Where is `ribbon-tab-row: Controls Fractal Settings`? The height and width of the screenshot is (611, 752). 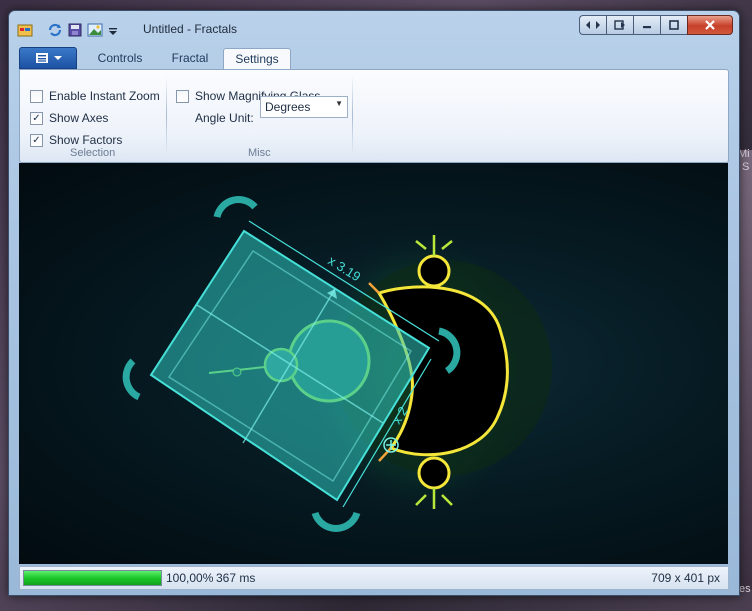
ribbon-tab-row: Controls Fractal Settings is located at coordinates (373, 57).